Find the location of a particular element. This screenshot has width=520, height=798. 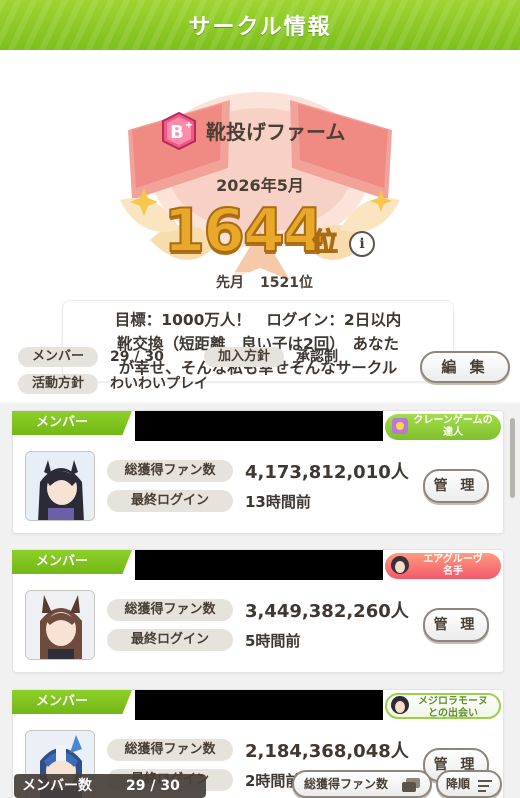

last-month-rank: 1521位 is located at coordinates (286, 283).